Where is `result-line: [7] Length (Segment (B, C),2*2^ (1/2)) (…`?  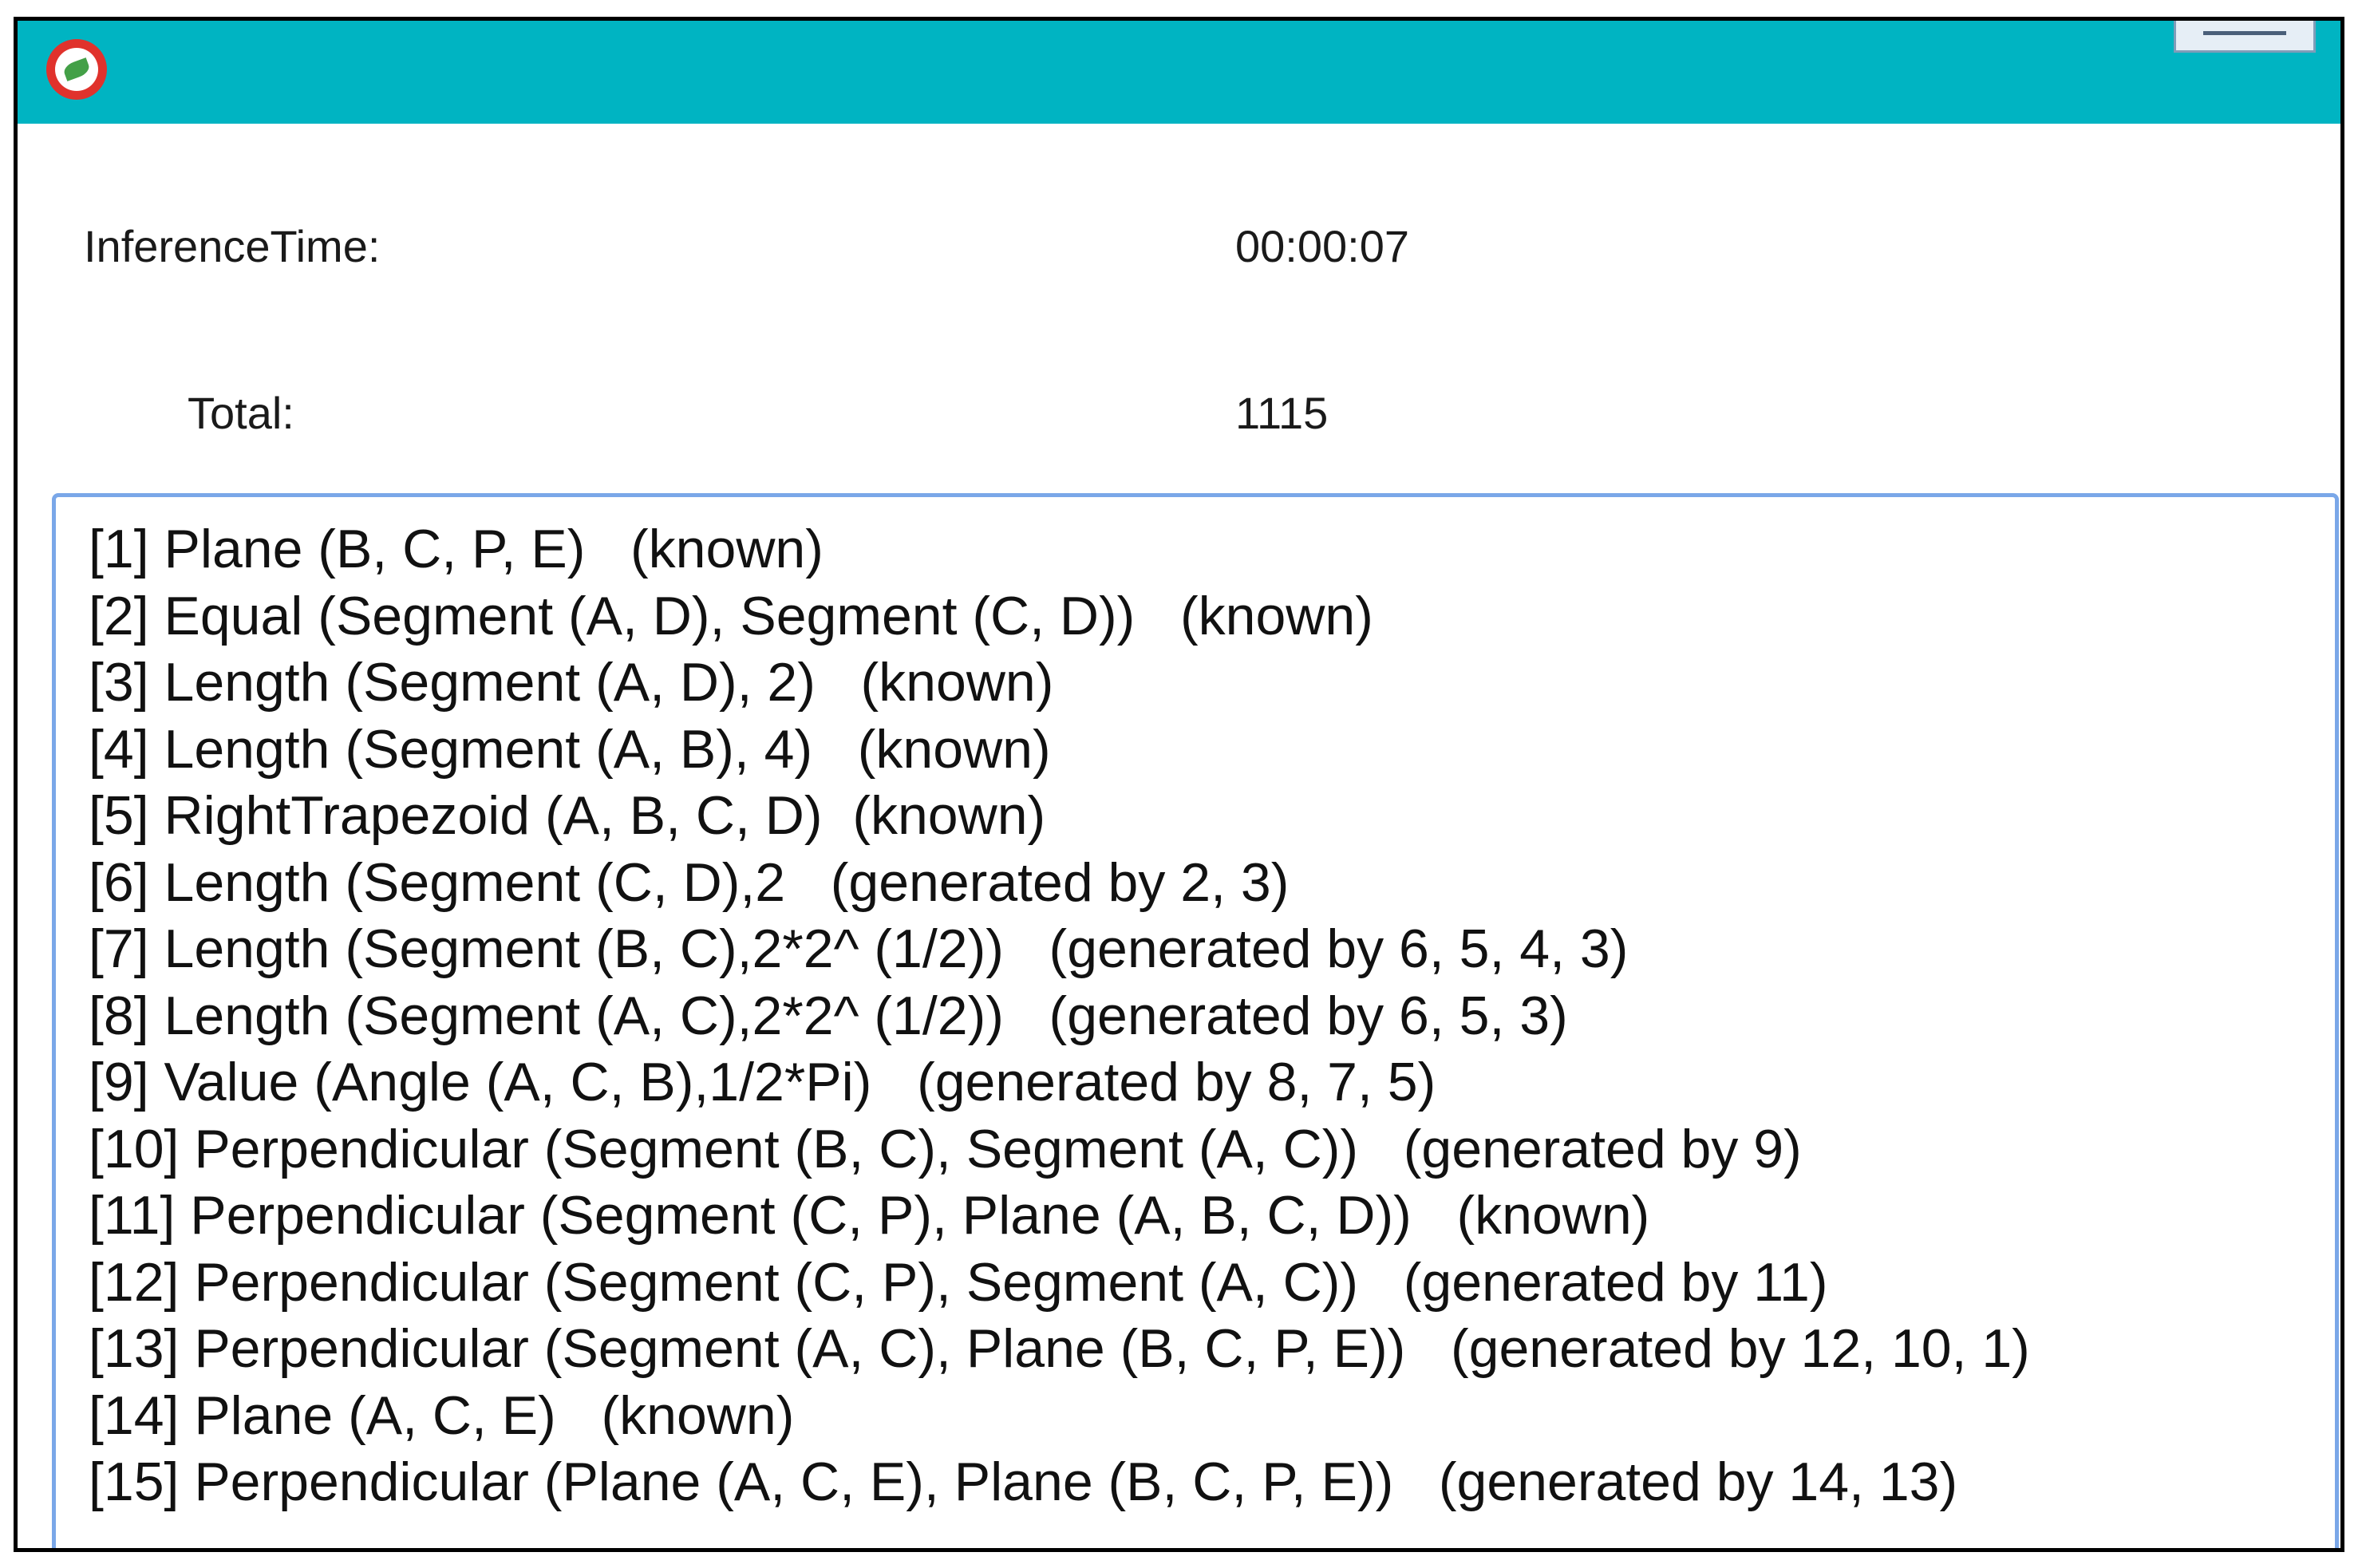
result-line: [7] Length (Segment (B, C),2*2^ (1/2)) (… is located at coordinates (859, 948).